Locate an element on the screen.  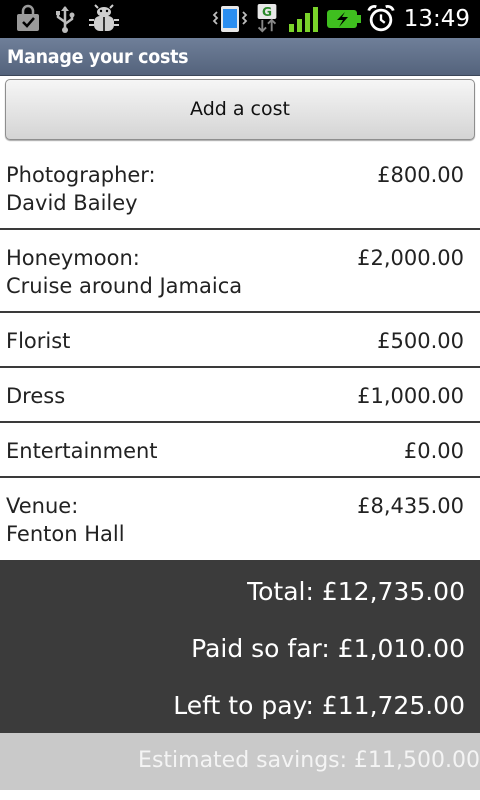
cost-row-dress: Dress £1,000.00 is located at coordinates (240, 395).